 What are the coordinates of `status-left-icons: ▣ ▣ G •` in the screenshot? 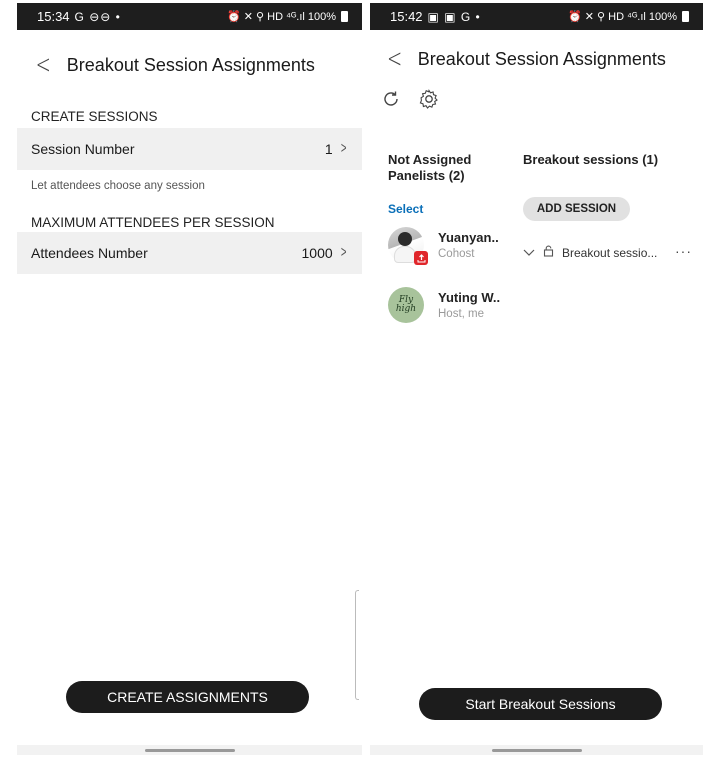 It's located at (454, 16).